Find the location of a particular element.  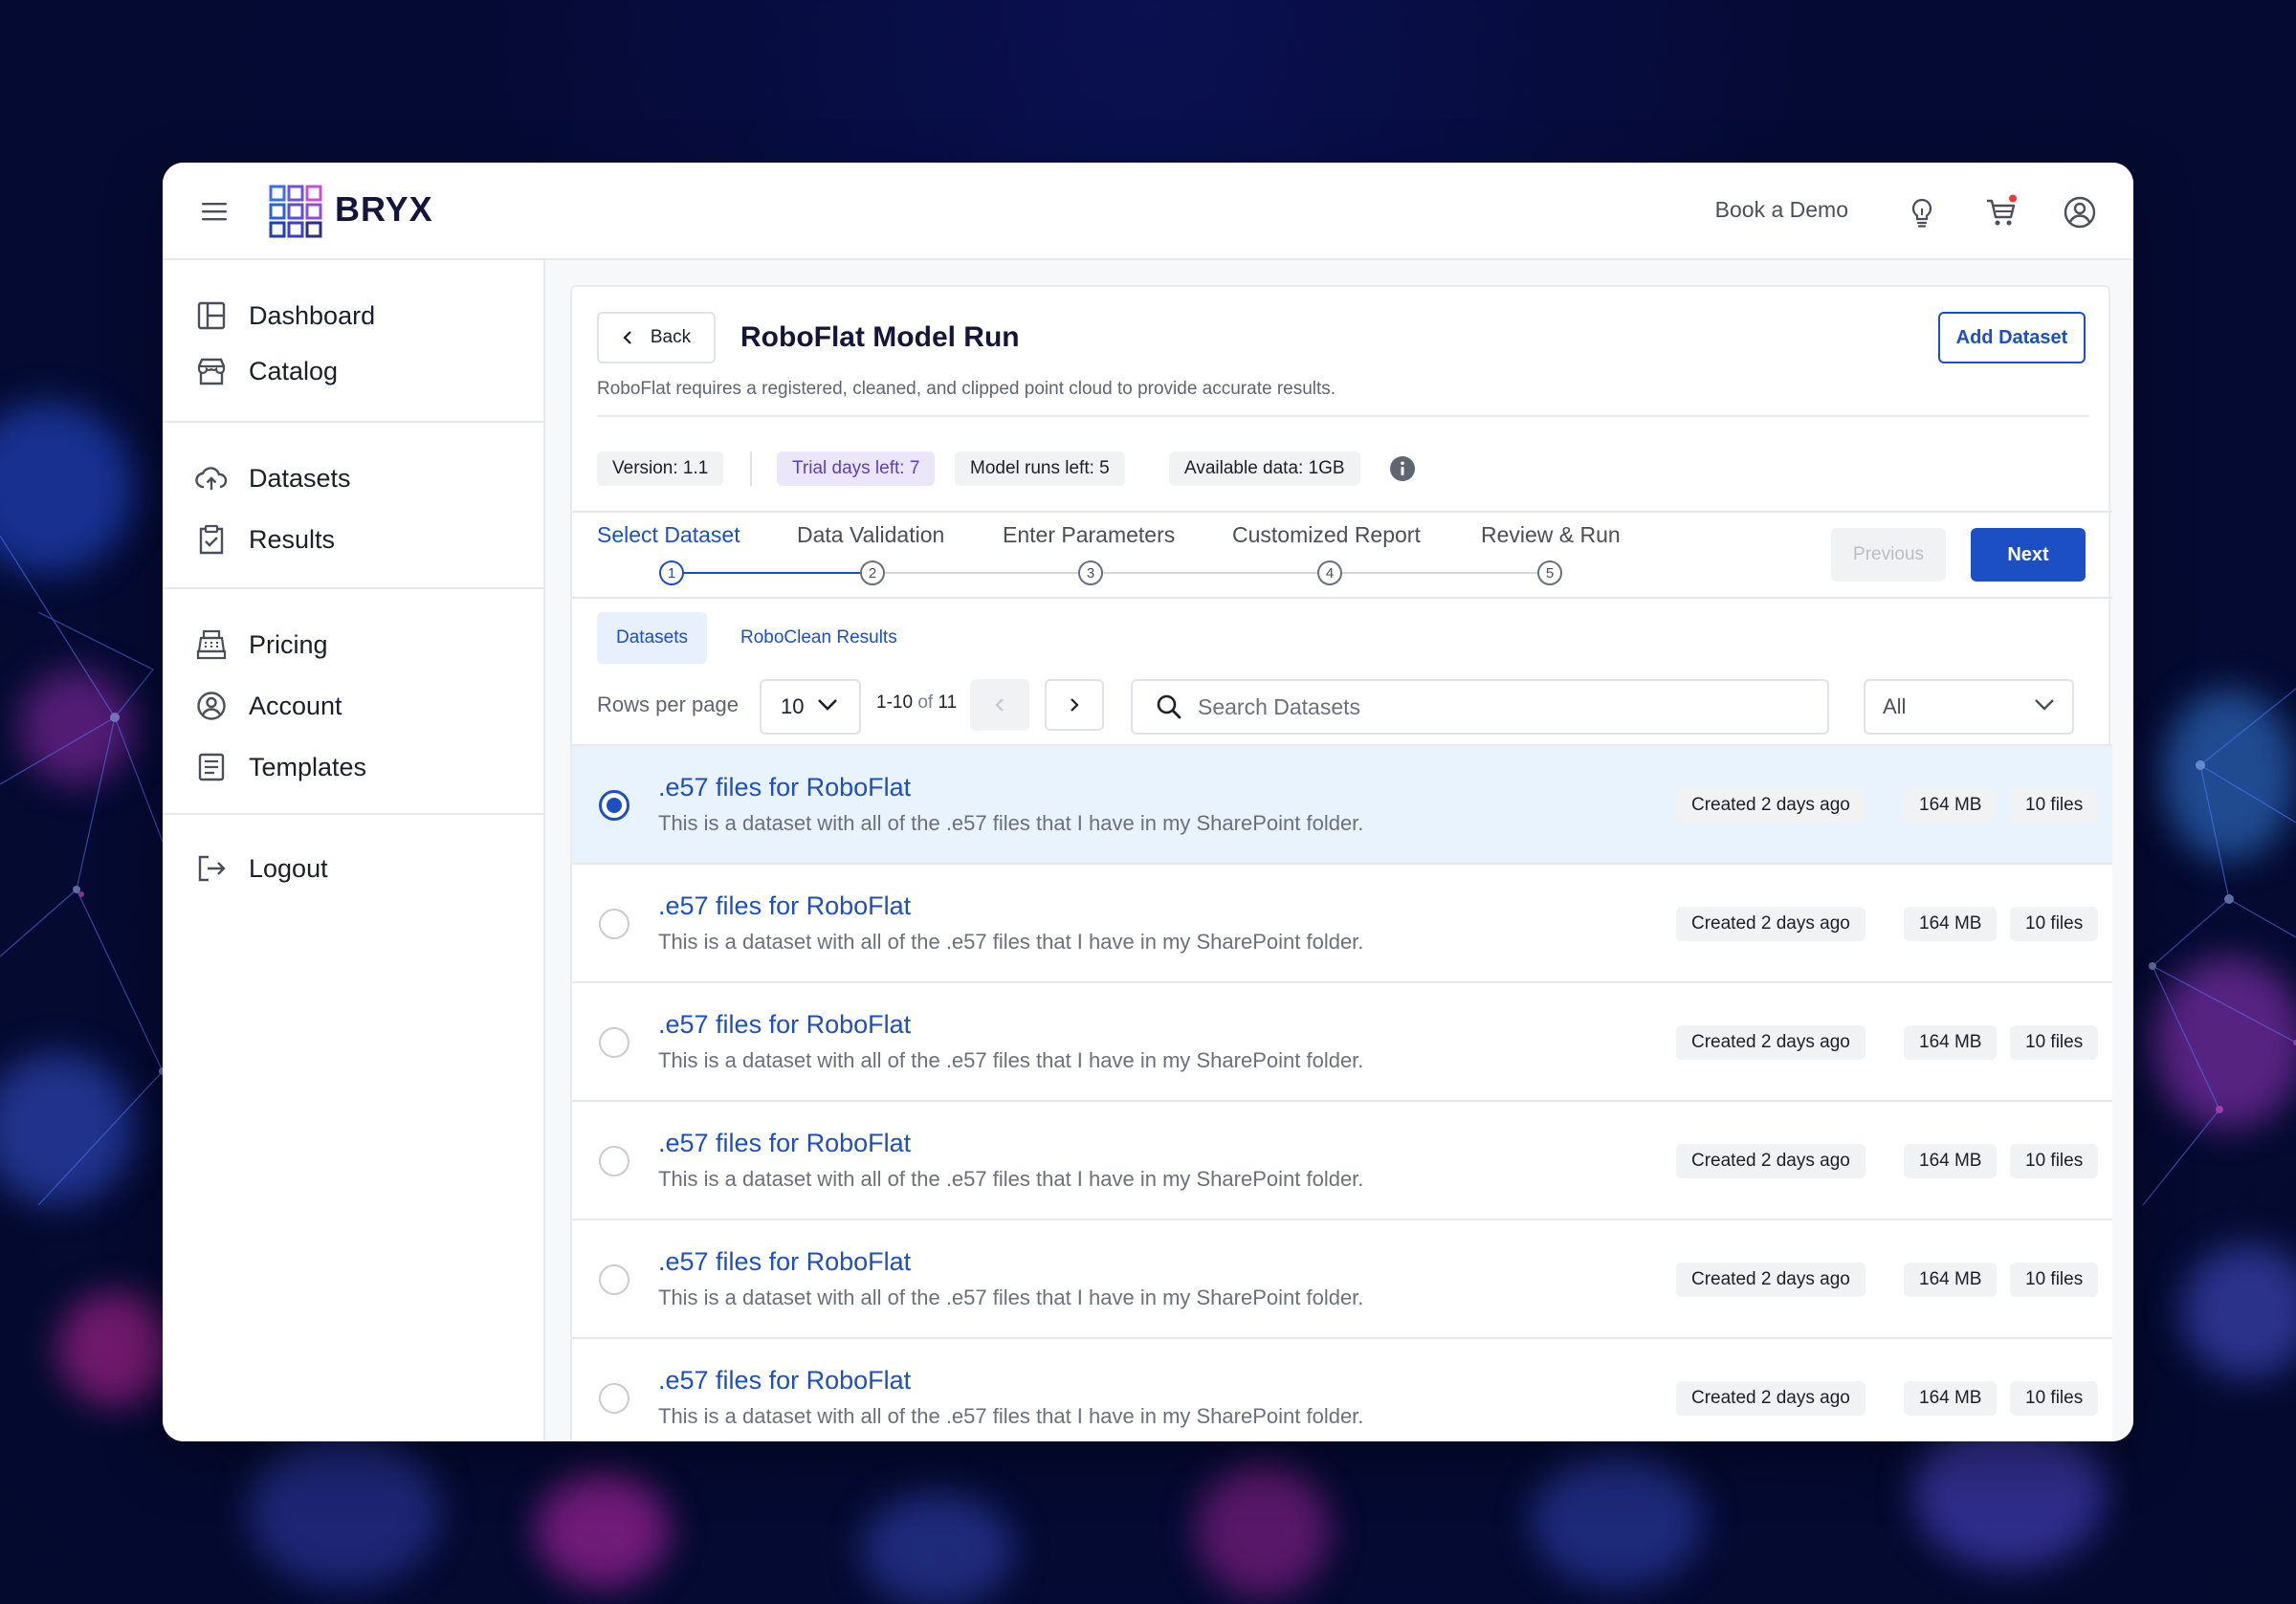

chevron-down-icon is located at coordinates (2045, 705).